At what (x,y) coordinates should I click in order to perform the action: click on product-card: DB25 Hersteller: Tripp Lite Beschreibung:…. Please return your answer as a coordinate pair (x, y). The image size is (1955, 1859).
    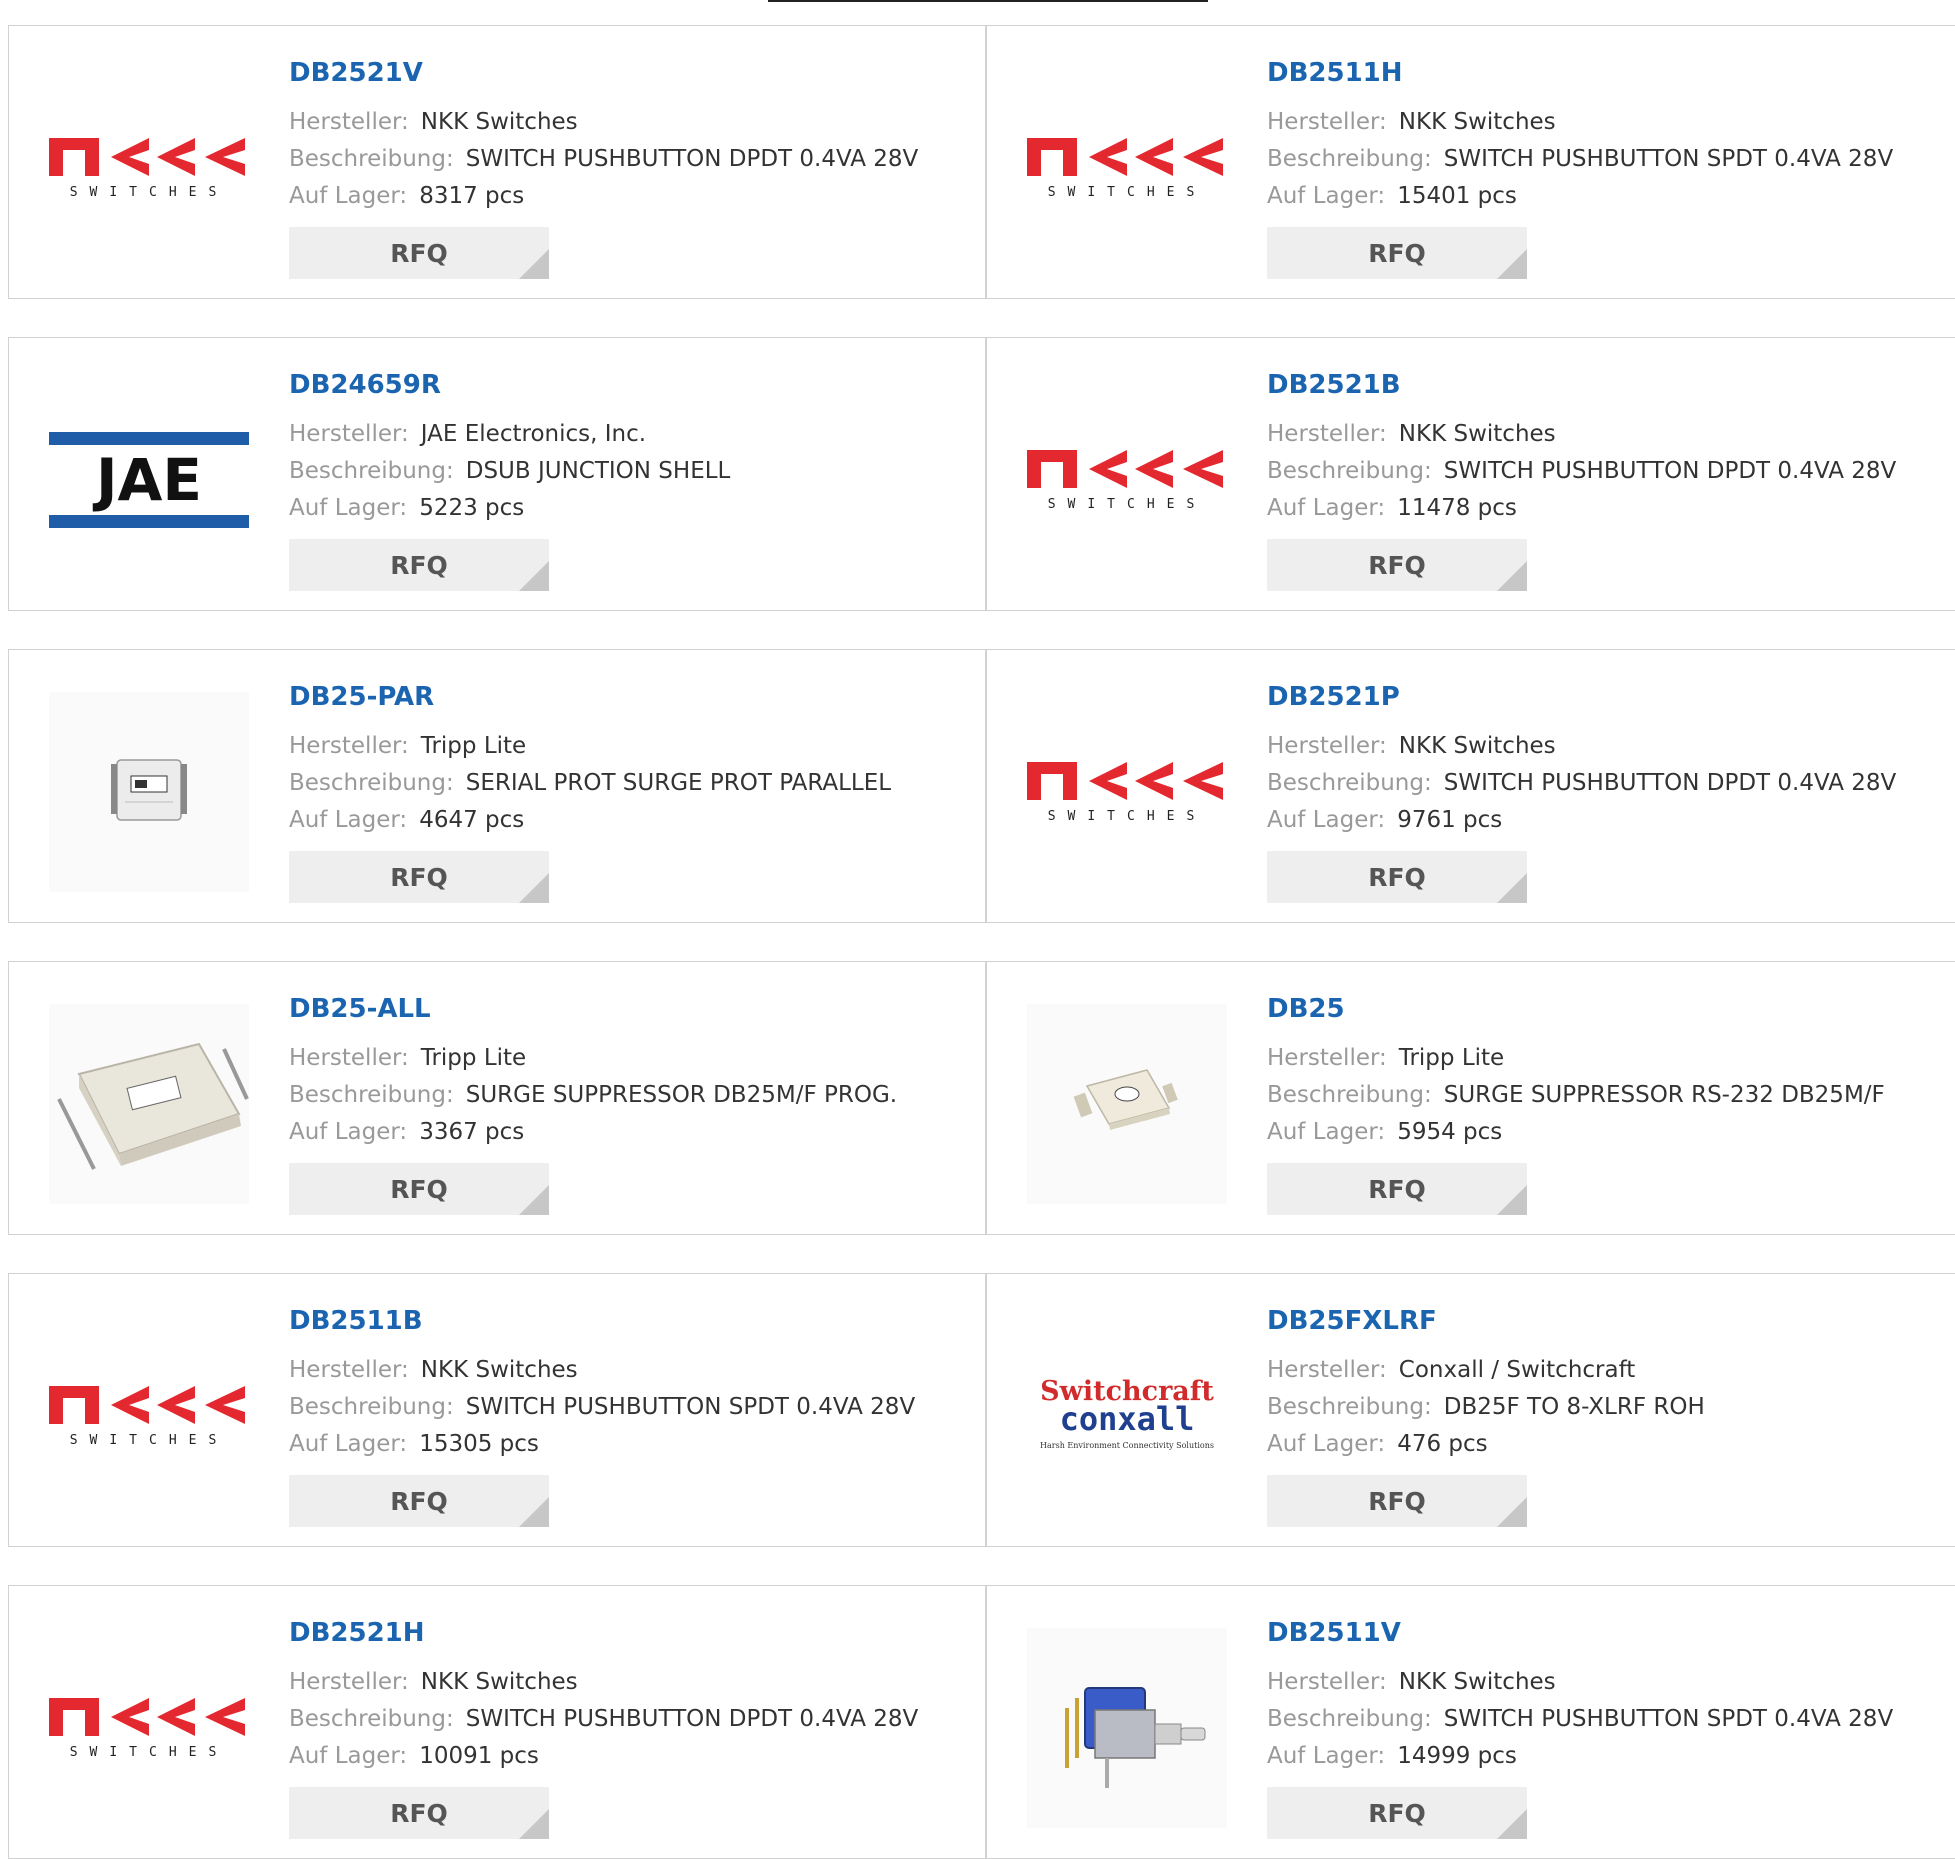
    Looking at the image, I should click on (1470, 1098).